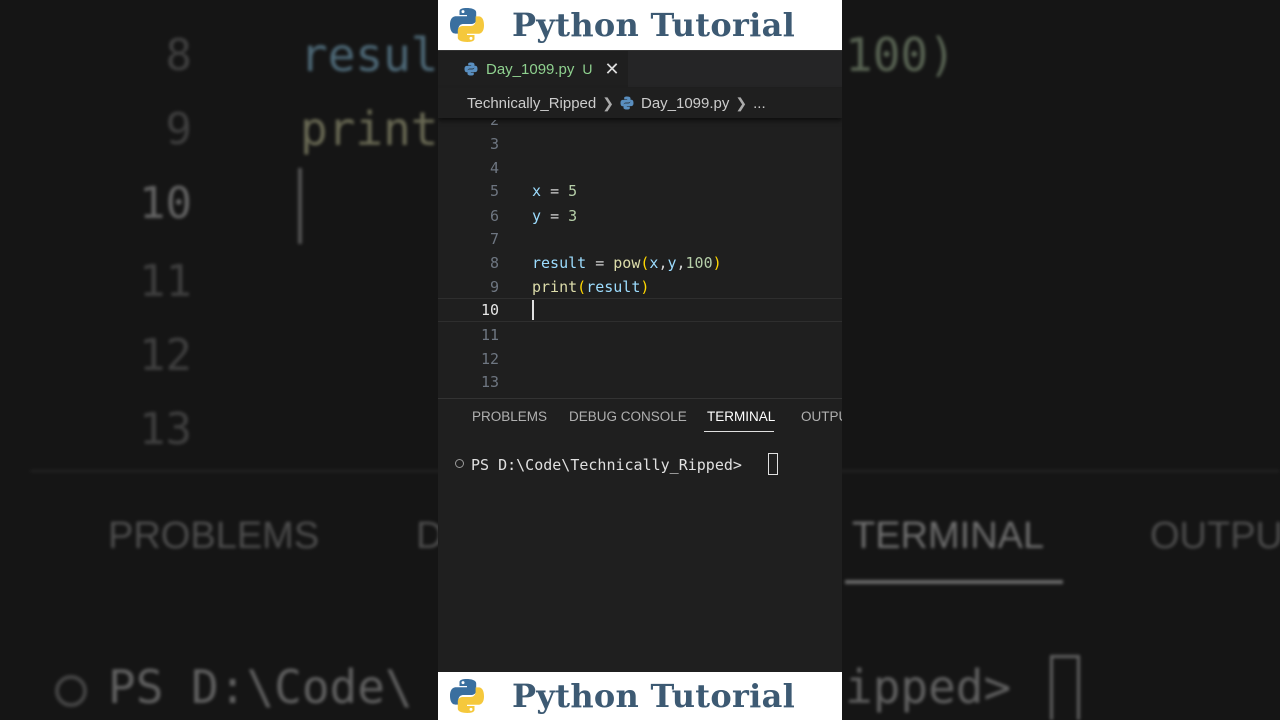 This screenshot has width=1280, height=720. What do you see at coordinates (179, 55) in the screenshot?
I see `bg-line-number: 8` at bounding box center [179, 55].